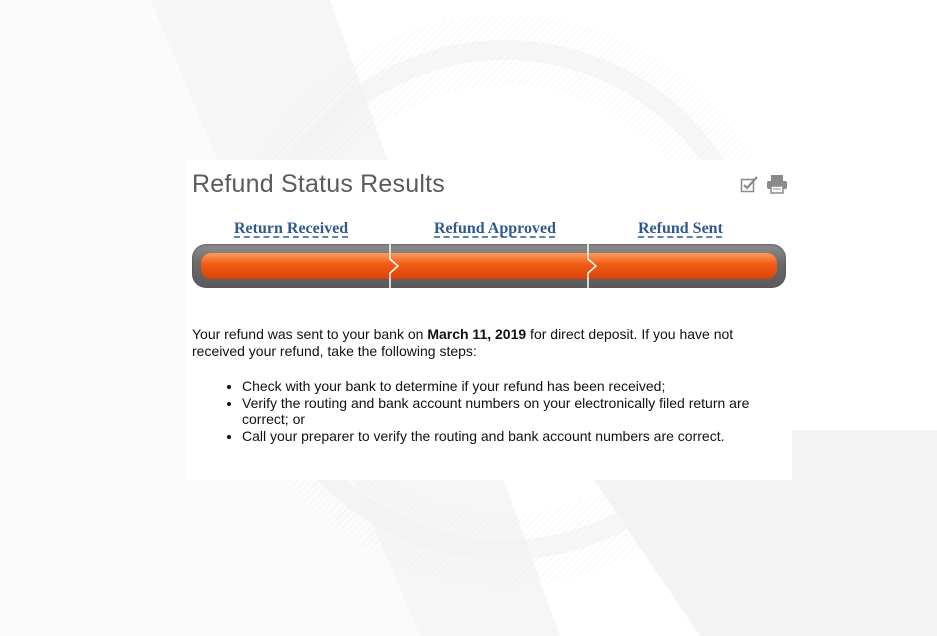  What do you see at coordinates (495, 229) in the screenshot?
I see `step-refund-approved: Refund Approved` at bounding box center [495, 229].